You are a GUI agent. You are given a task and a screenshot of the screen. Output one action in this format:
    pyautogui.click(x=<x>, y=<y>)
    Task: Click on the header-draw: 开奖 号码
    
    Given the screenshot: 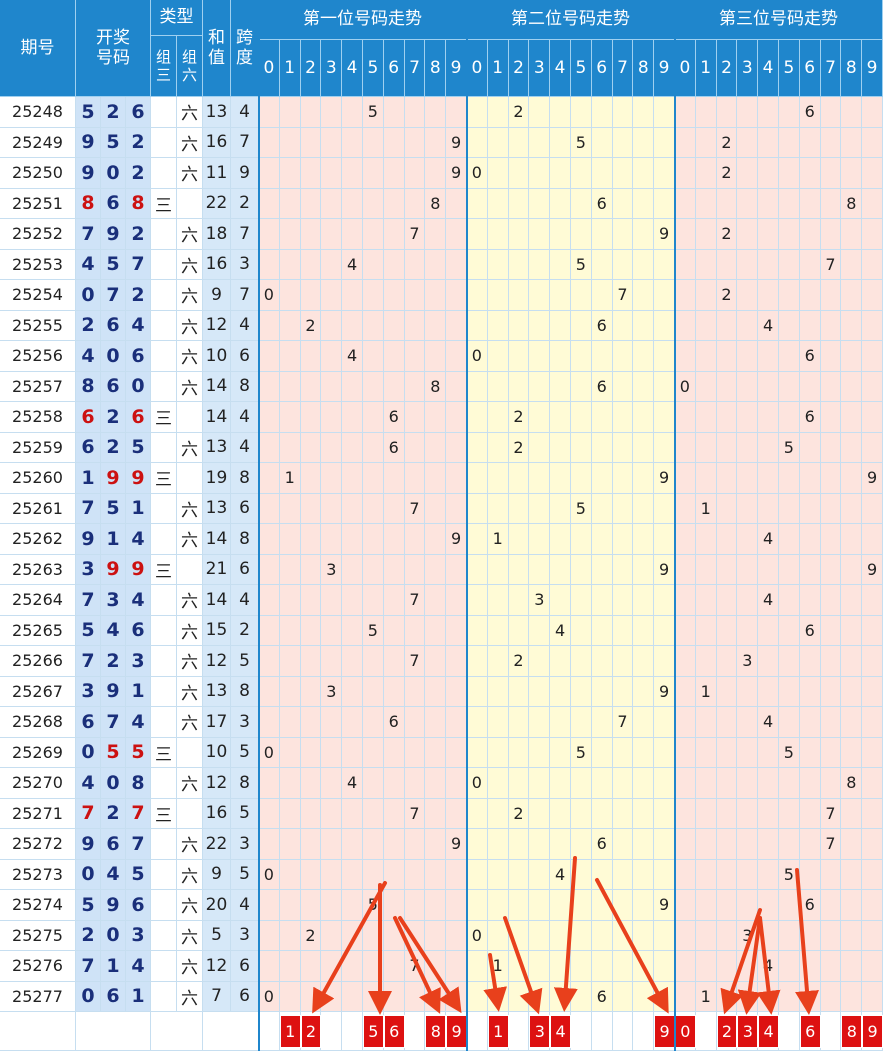 What is the action you would take?
    pyautogui.click(x=113, y=48)
    